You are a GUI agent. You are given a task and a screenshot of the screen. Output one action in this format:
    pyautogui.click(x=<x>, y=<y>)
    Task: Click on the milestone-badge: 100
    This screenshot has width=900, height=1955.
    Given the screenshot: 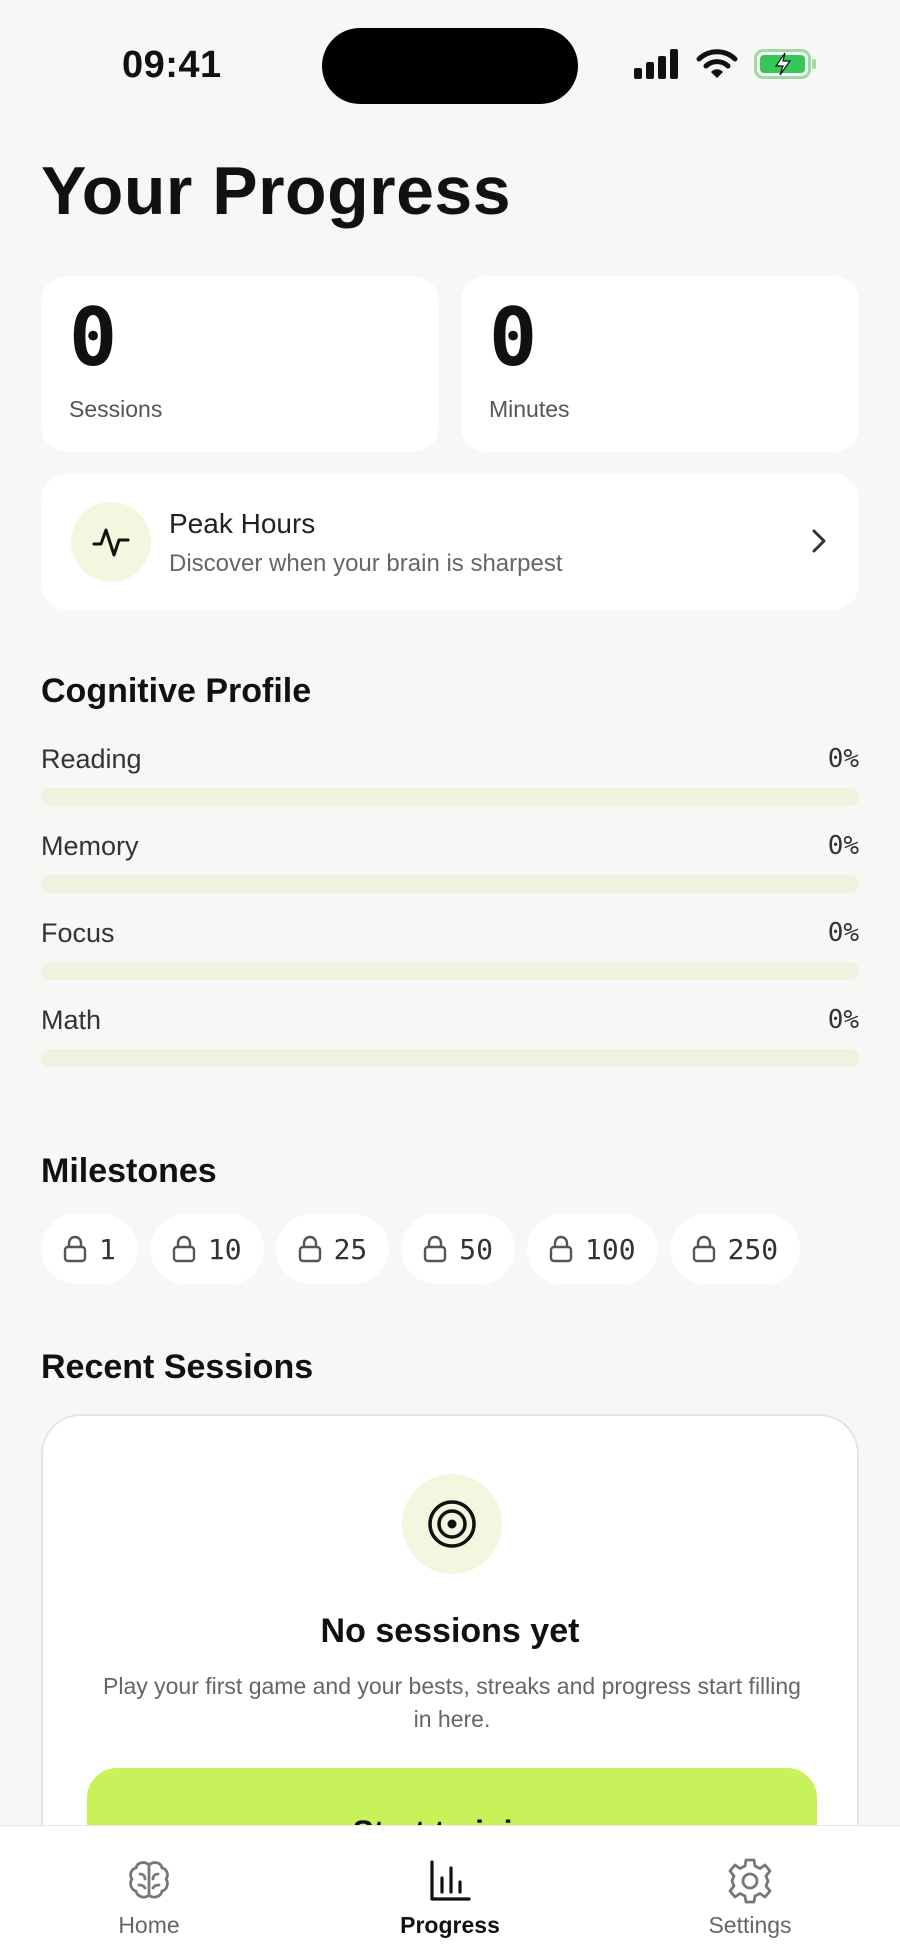 What is the action you would take?
    pyautogui.click(x=592, y=1249)
    